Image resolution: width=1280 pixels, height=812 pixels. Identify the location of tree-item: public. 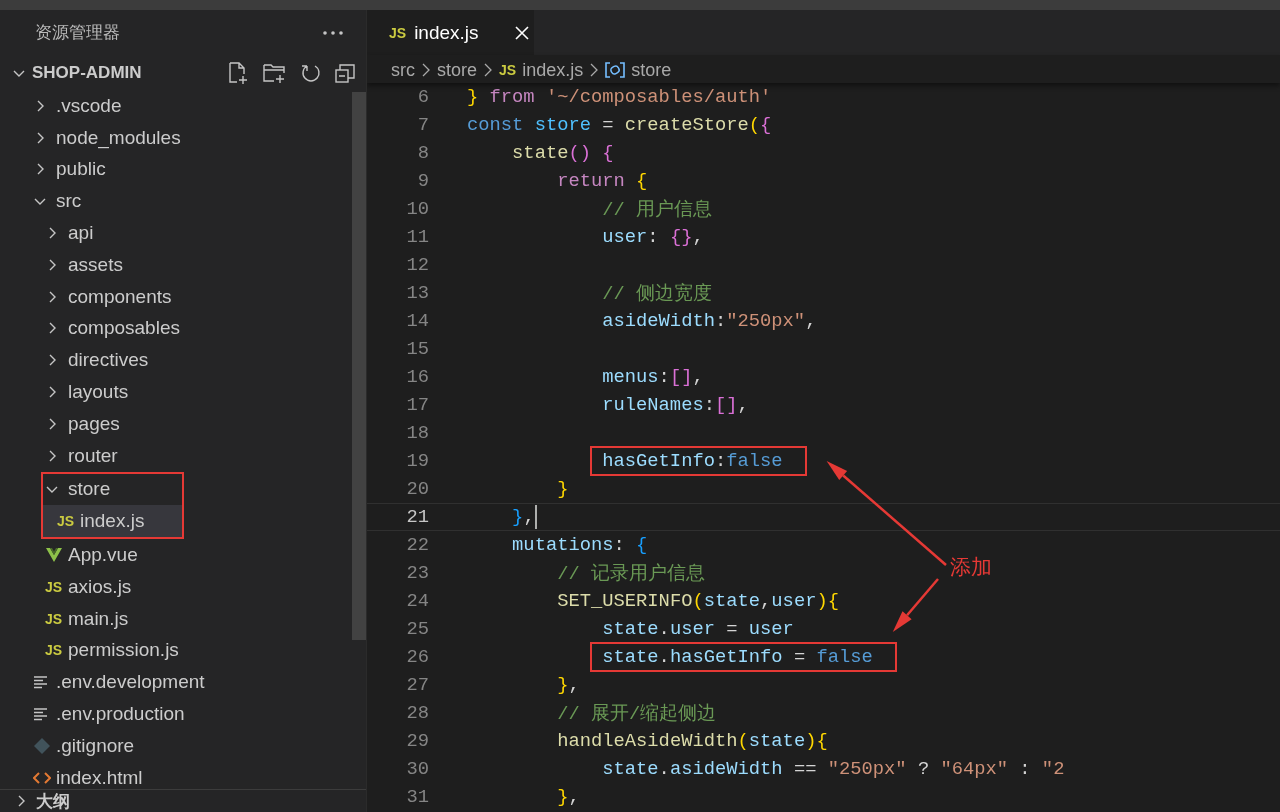
(176, 169).